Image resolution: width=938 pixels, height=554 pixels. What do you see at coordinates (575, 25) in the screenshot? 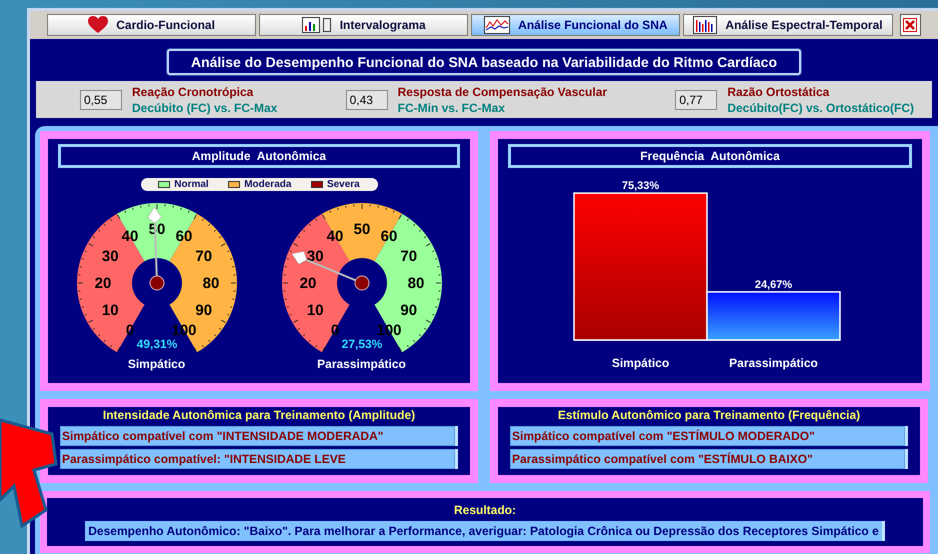
I see `tab: Análise Funcional do SNA` at bounding box center [575, 25].